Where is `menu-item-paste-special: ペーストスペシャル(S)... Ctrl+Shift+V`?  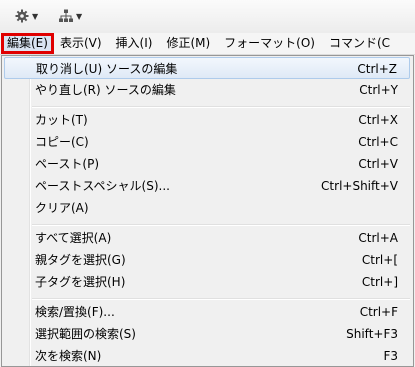
menu-item-paste-special: ペーストスペシャル(S)... Ctrl+Shift+V is located at coordinates (207, 186).